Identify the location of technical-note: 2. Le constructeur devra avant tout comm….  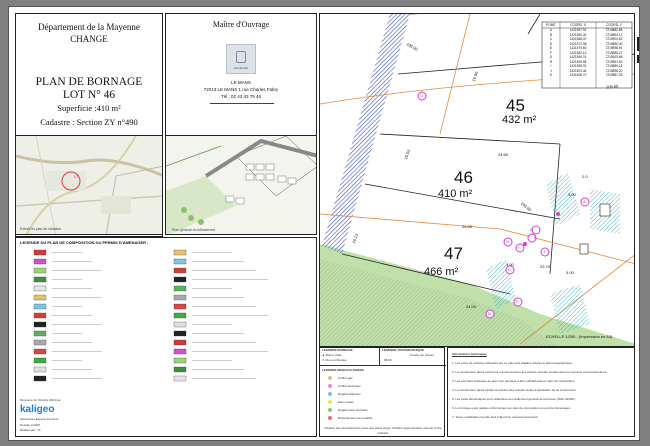
(530, 372).